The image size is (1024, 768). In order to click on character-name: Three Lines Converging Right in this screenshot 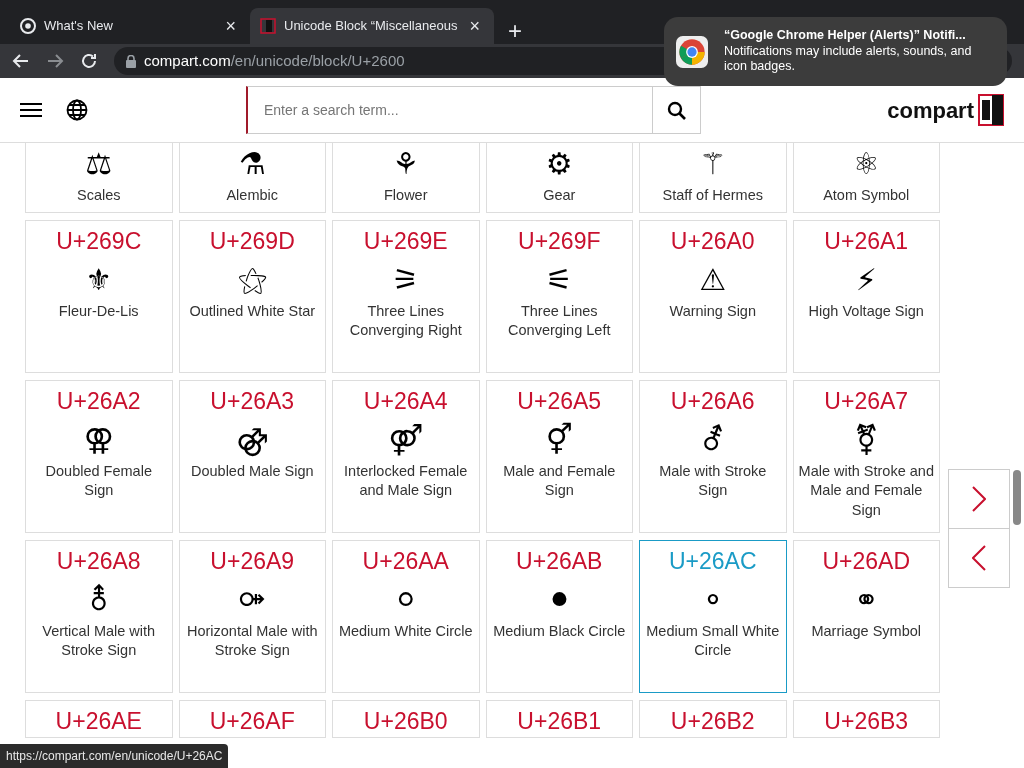, I will do `click(405, 321)`.